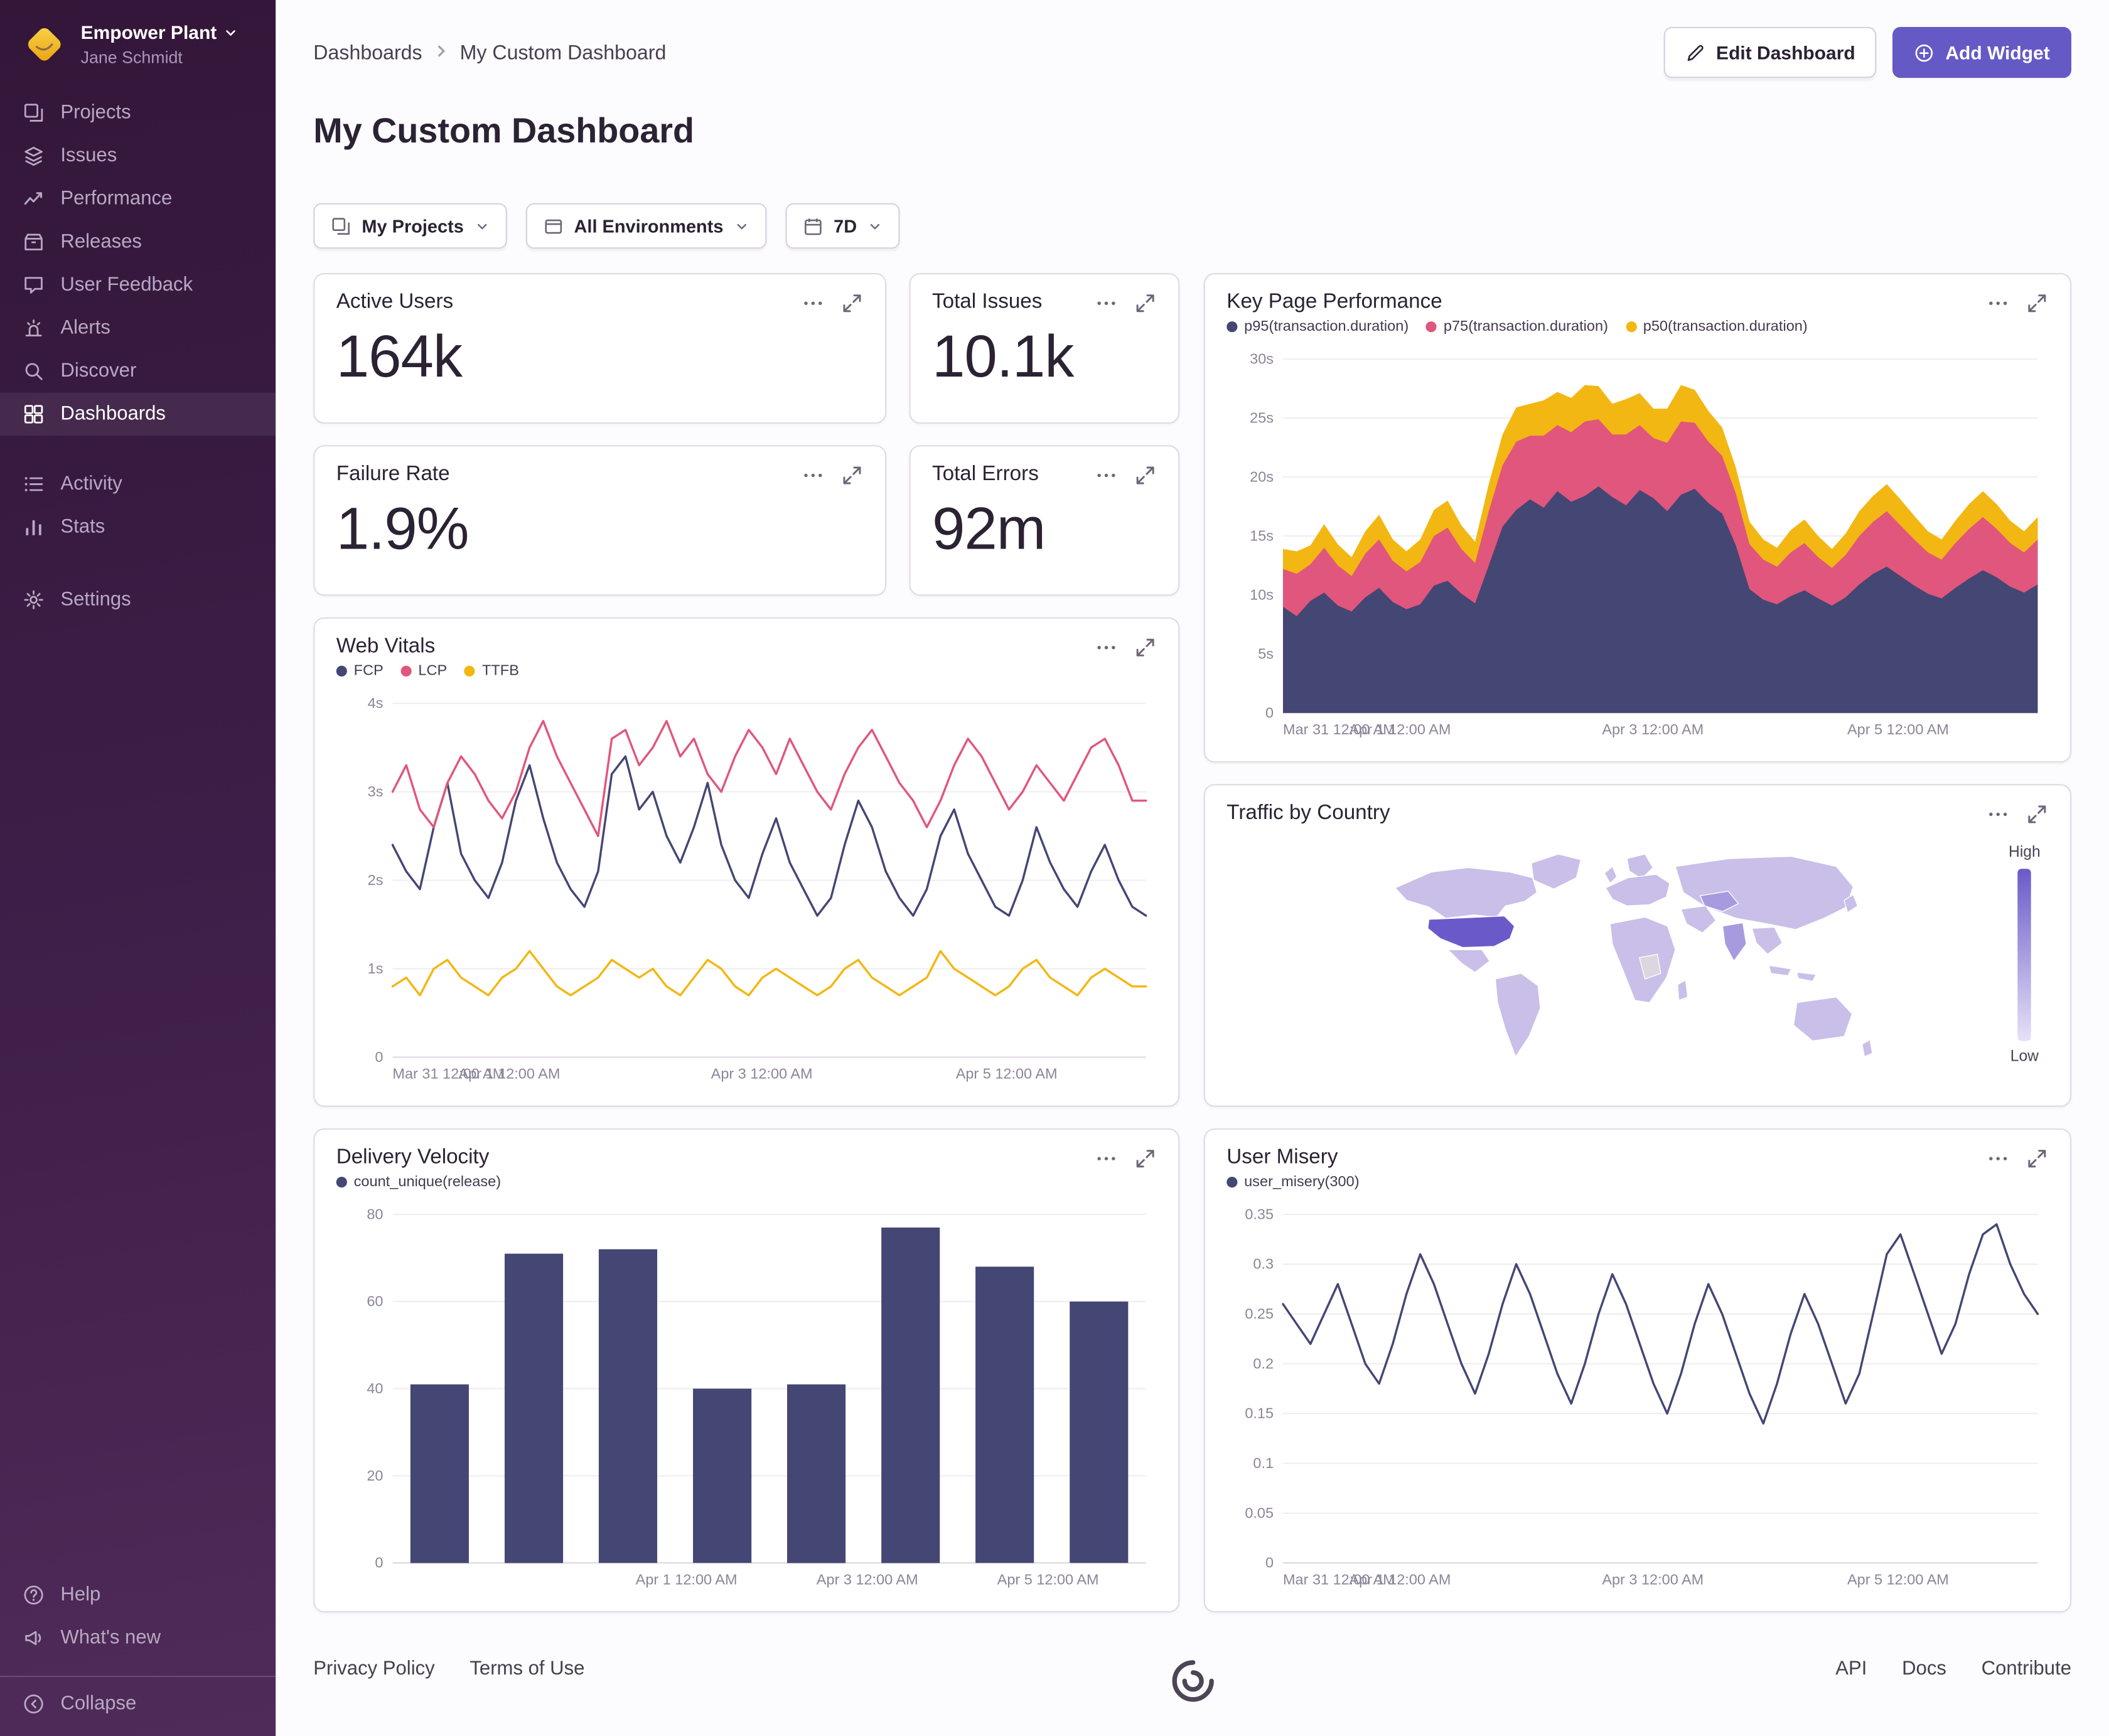 The width and height of the screenshot is (2109, 1736). Describe the element at coordinates (367, 52) in the screenshot. I see `breadcrumb-dashboards-link: Dashboards` at that location.